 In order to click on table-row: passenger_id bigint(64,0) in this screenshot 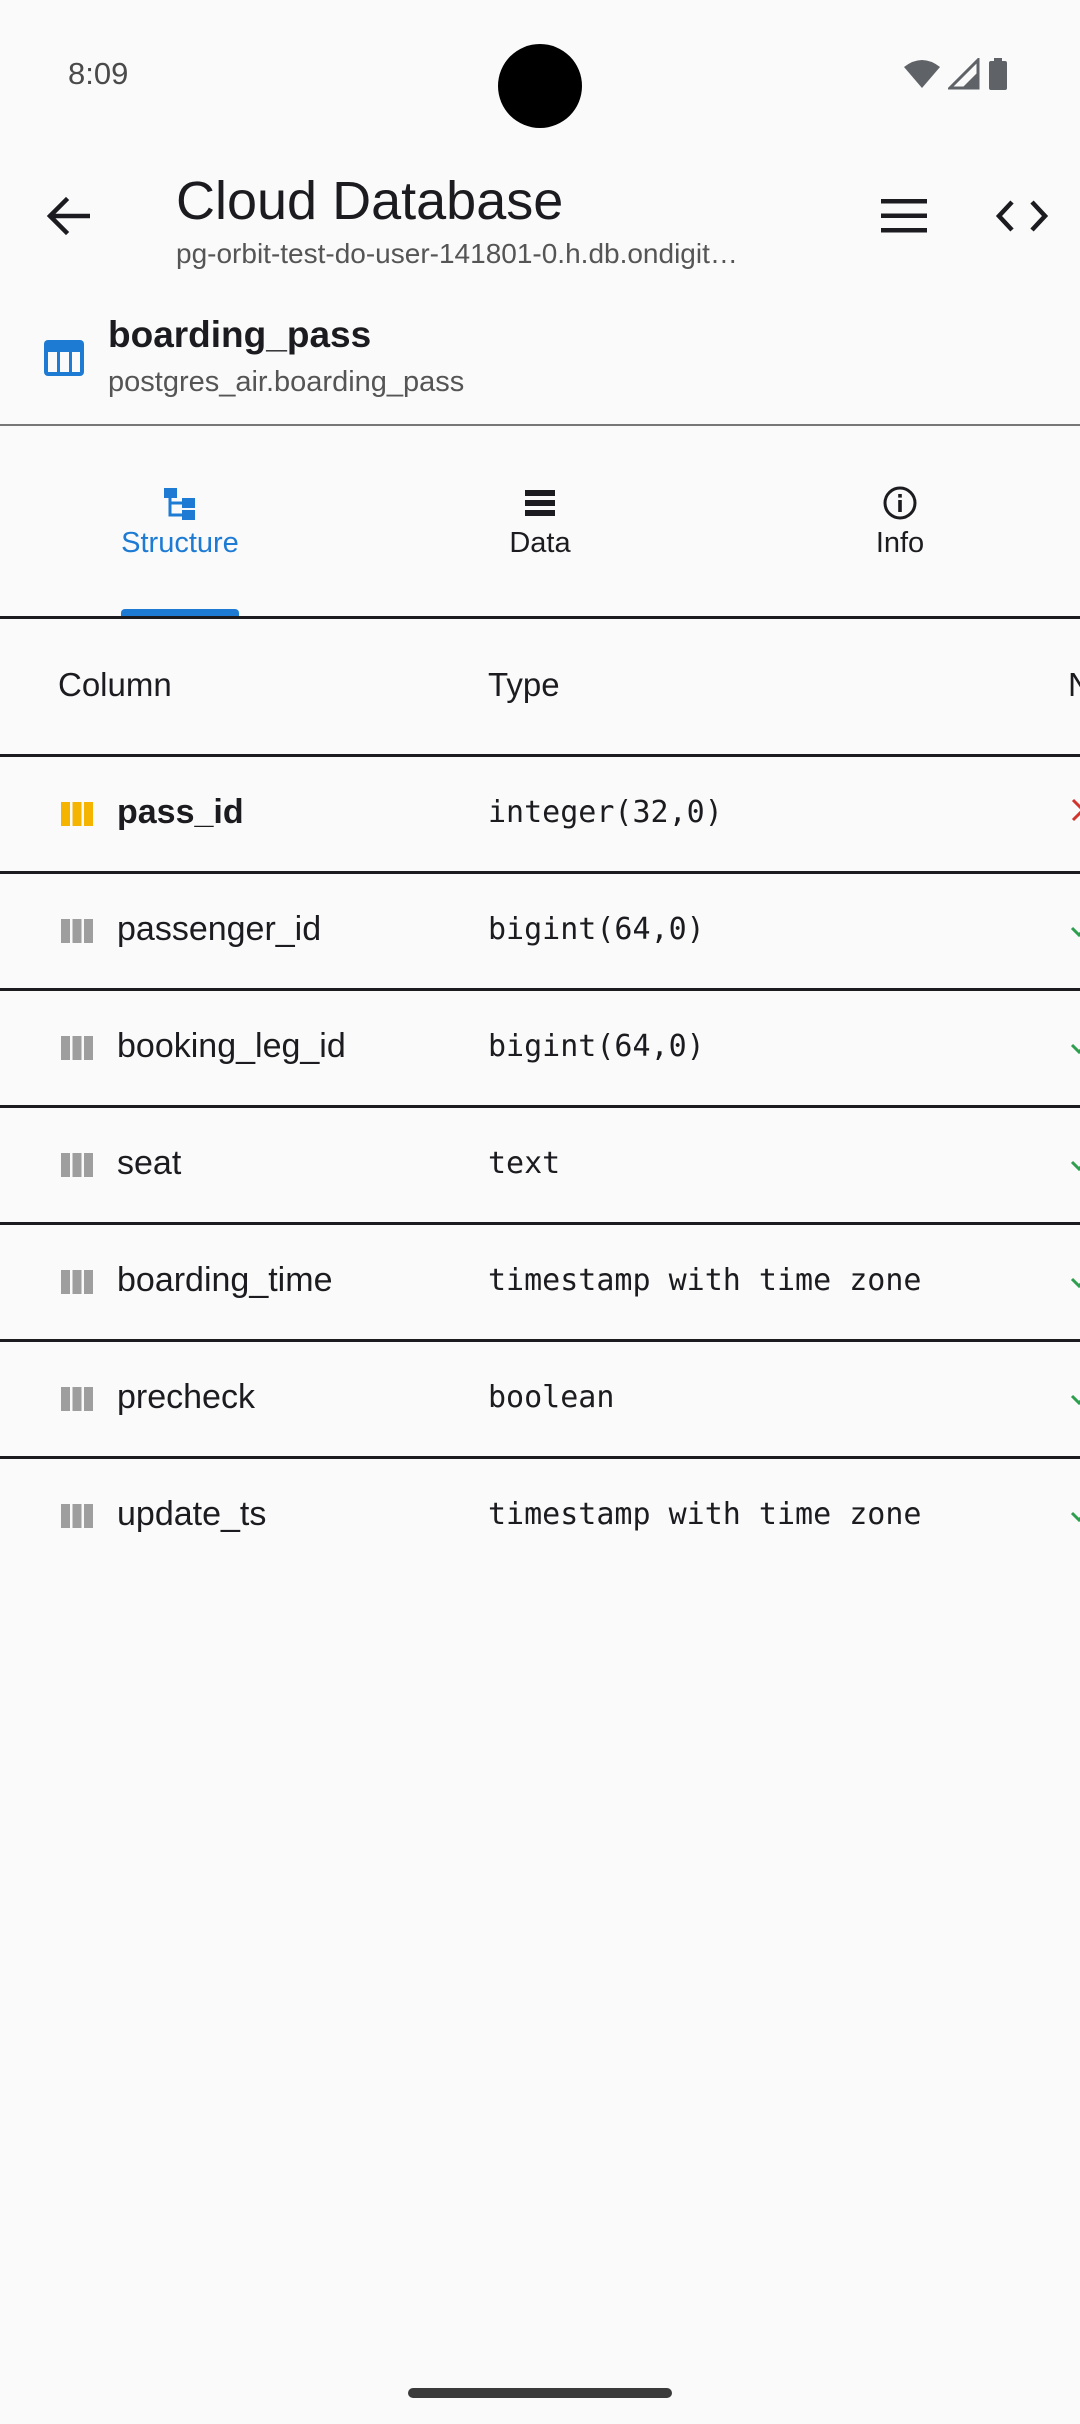, I will do `click(540, 932)`.